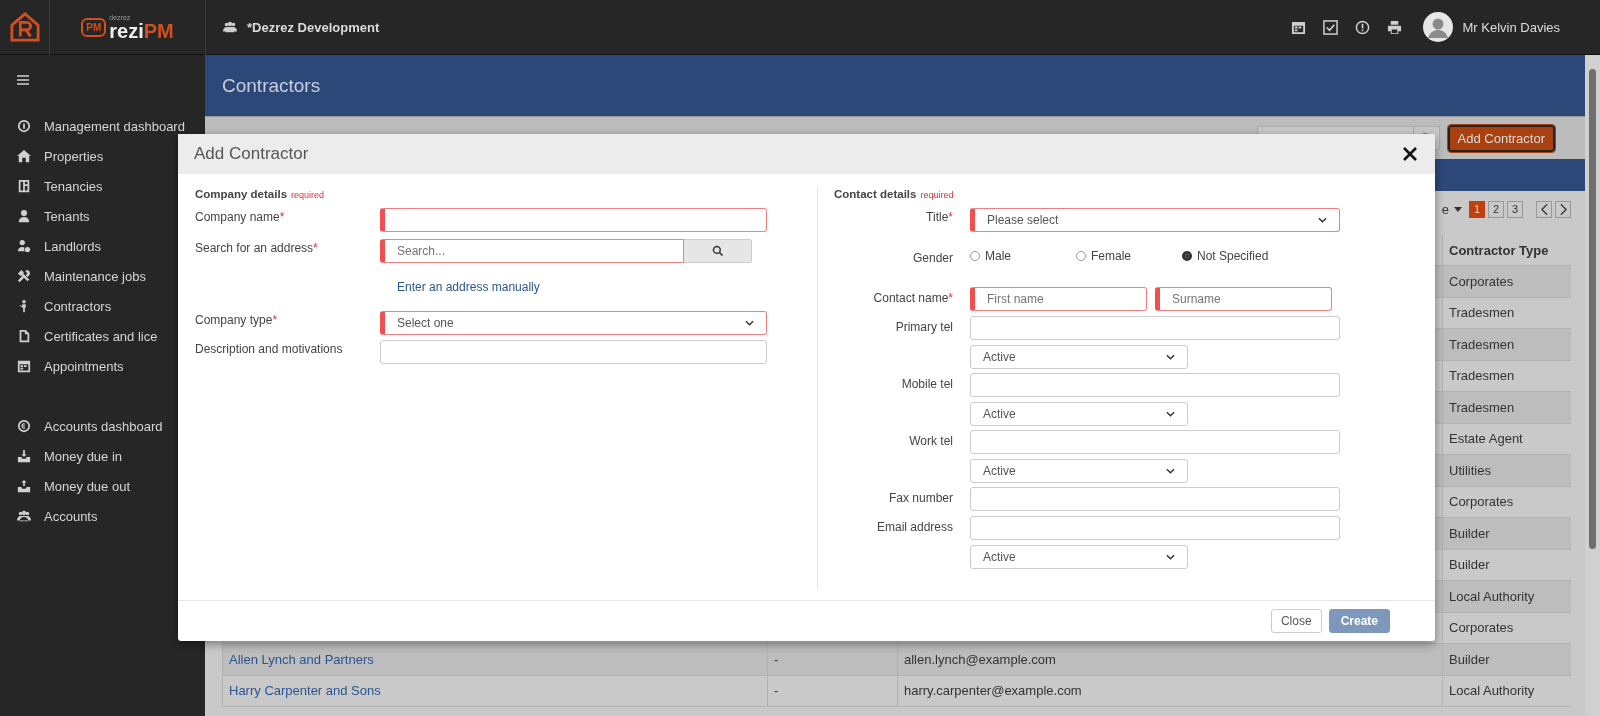 This screenshot has width=1600, height=716. What do you see at coordinates (24, 156) in the screenshot?
I see `house-icon` at bounding box center [24, 156].